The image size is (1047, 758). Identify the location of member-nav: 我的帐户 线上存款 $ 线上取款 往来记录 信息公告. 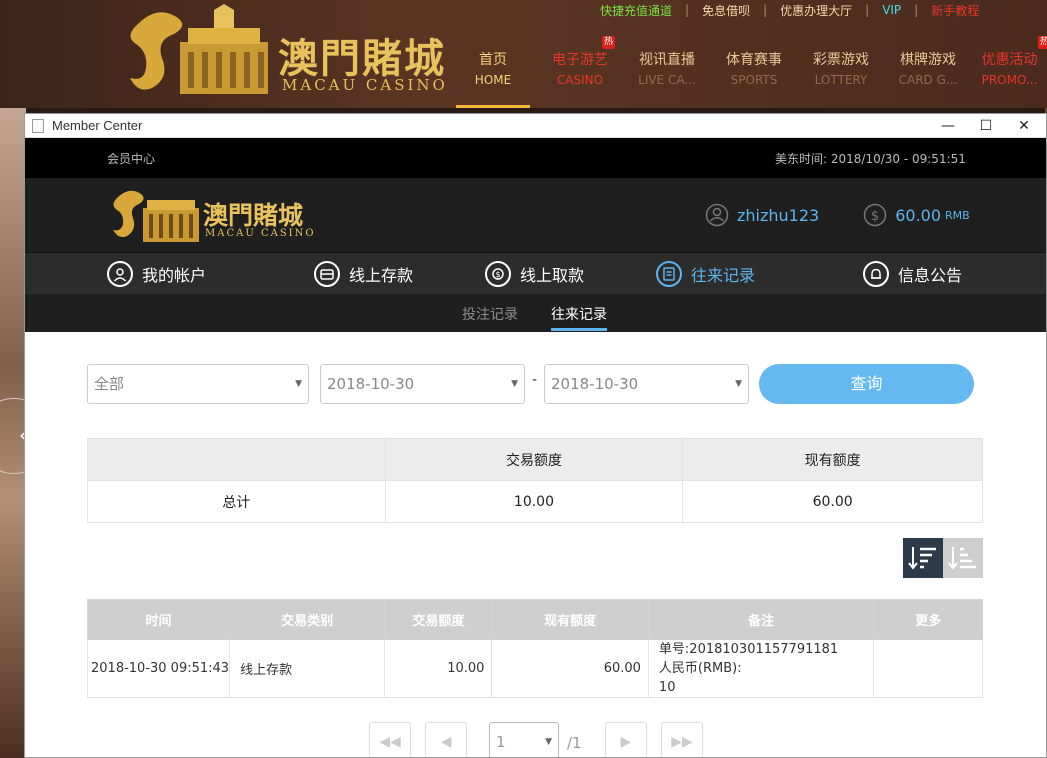
(535, 273).